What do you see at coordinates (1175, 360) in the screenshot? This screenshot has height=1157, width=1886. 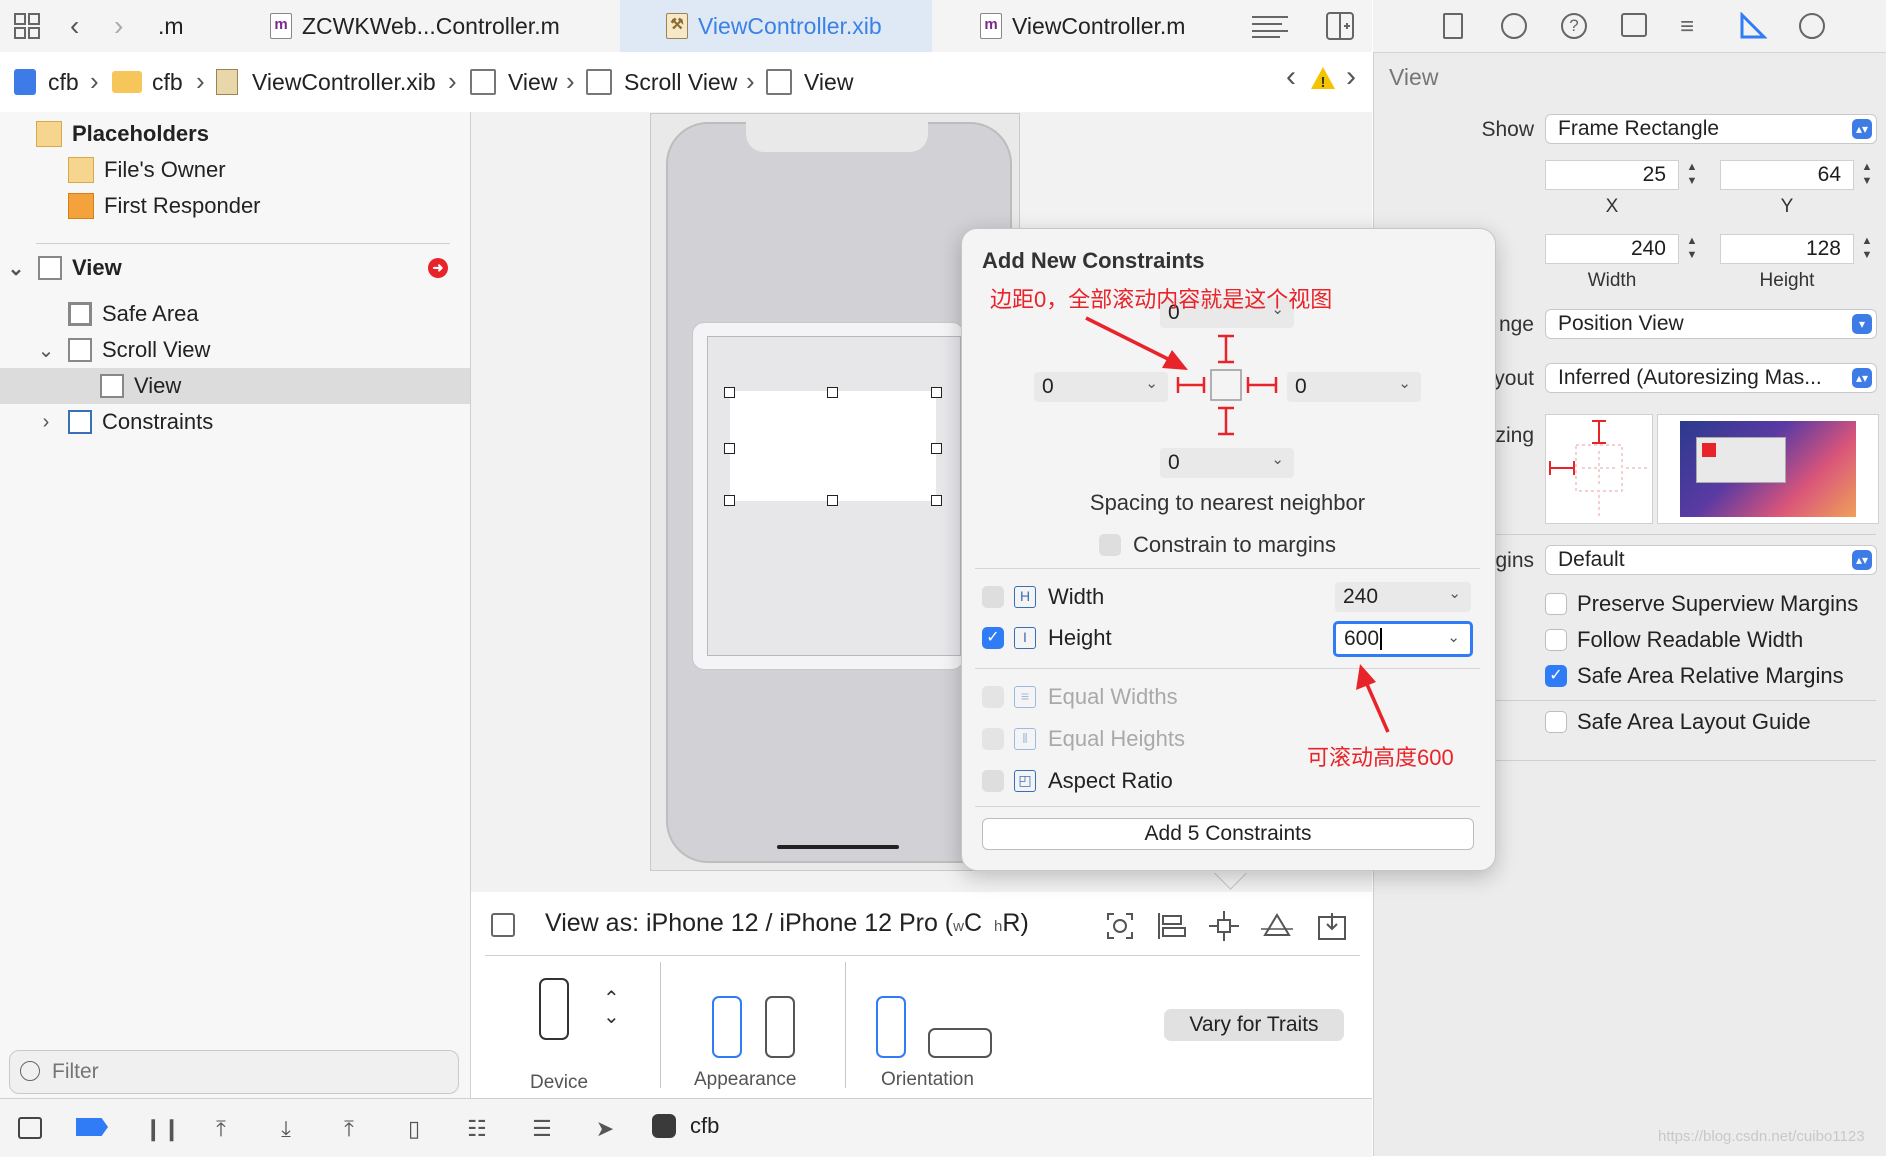 I see `margins-arrow-head` at bounding box center [1175, 360].